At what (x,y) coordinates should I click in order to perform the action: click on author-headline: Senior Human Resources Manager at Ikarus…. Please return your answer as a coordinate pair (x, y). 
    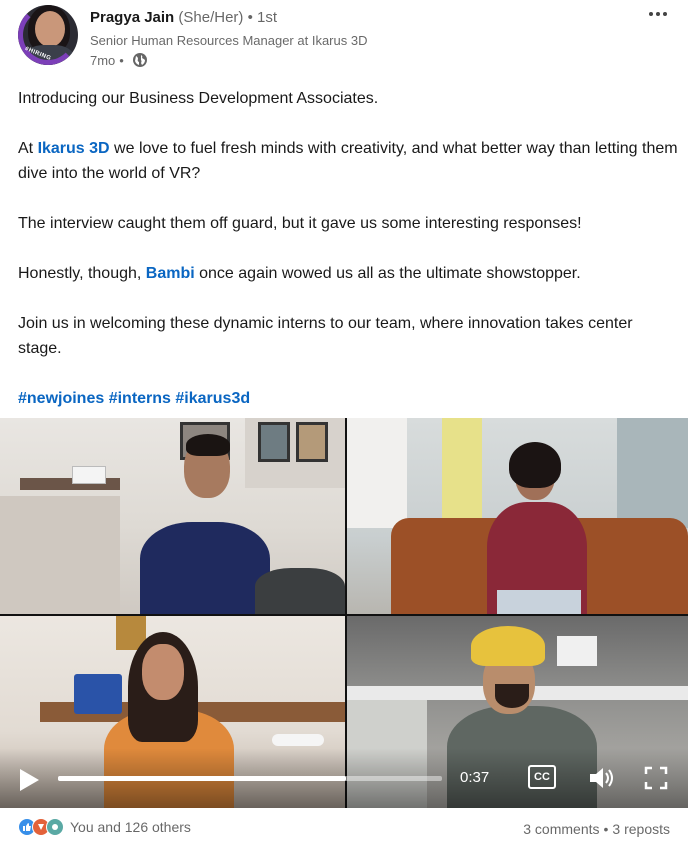
    Looking at the image, I should click on (229, 40).